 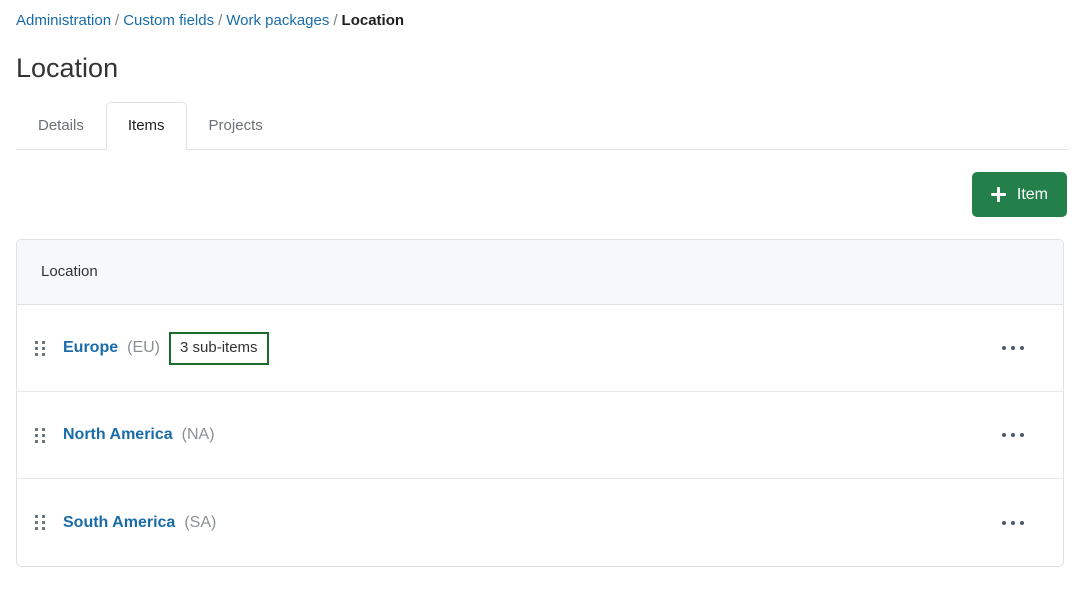 I want to click on table-row: North America (NA), so click(x=540, y=435).